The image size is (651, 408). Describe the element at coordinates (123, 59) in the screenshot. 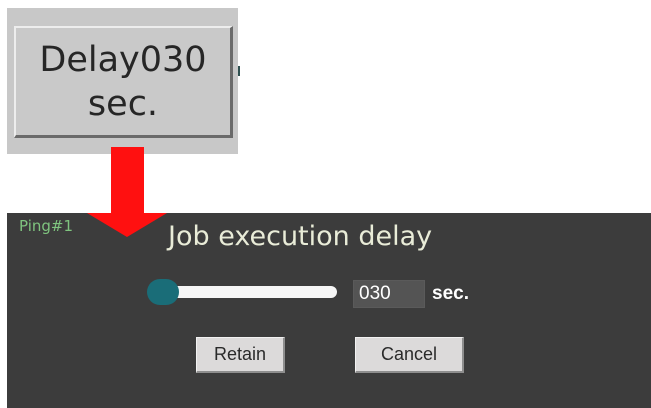

I see `delay-button-line1: Delay030` at that location.